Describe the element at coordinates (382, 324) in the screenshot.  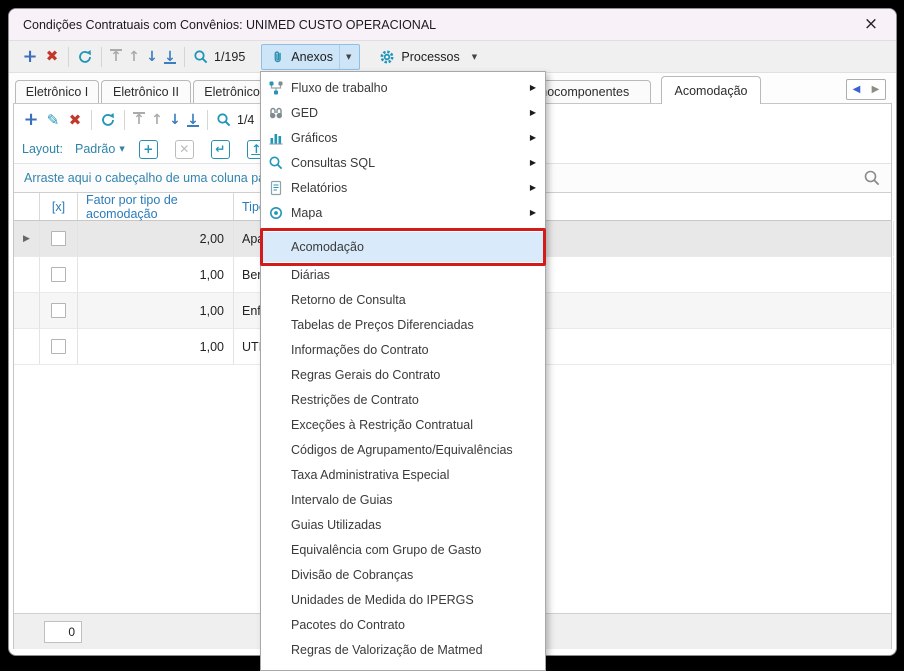
I see `menu-item-label: Tabelas de Preços Diferenciadas` at that location.